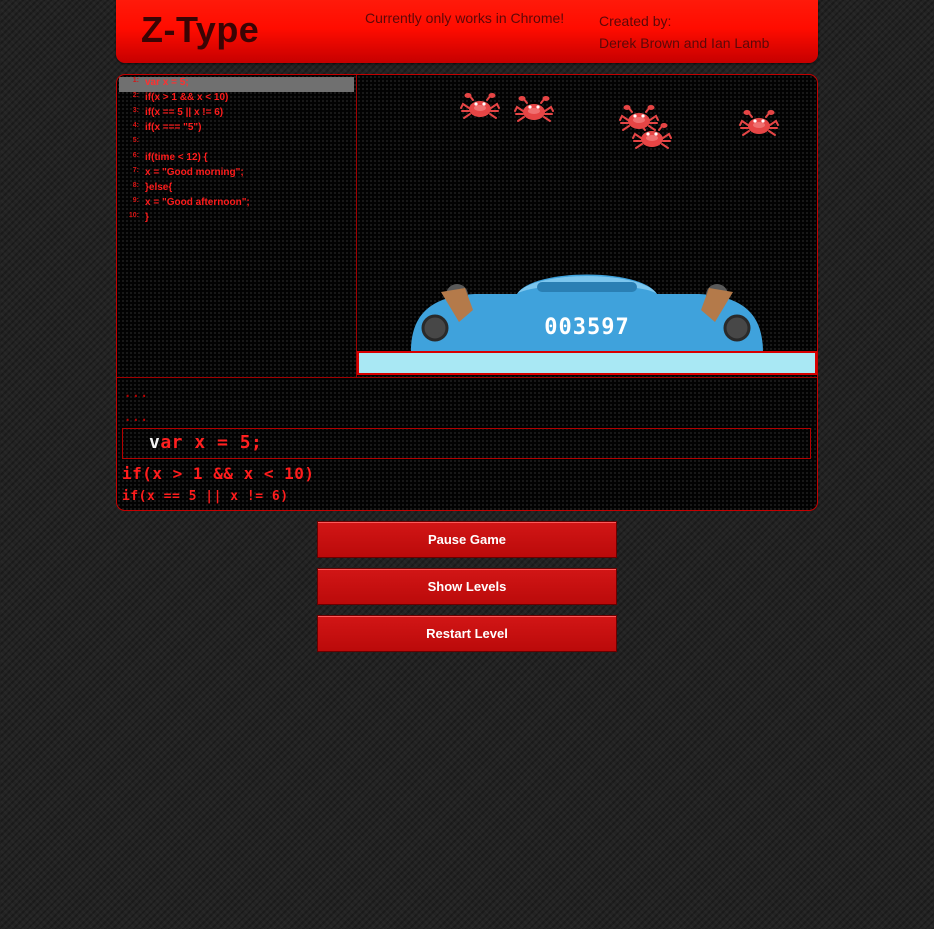  What do you see at coordinates (135, 95) in the screenshot?
I see `line-number: 2:` at bounding box center [135, 95].